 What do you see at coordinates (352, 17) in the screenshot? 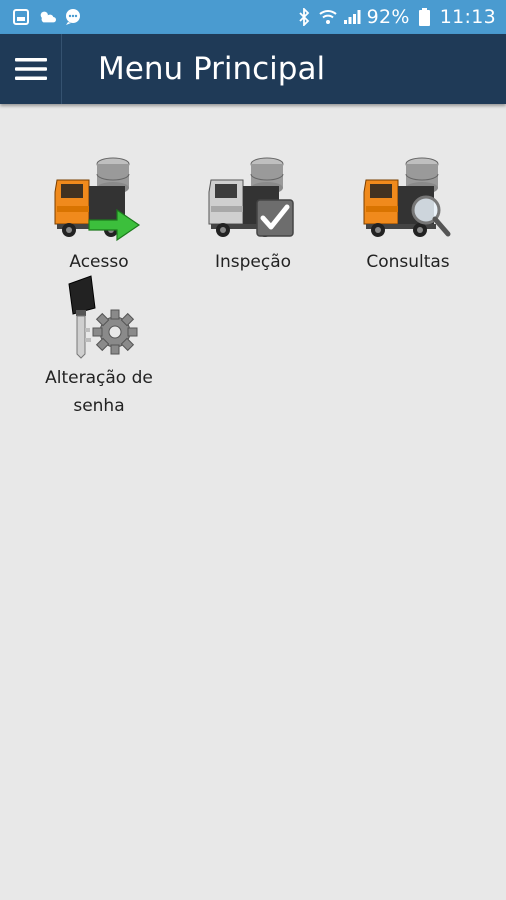
I see `signal-icon` at bounding box center [352, 17].